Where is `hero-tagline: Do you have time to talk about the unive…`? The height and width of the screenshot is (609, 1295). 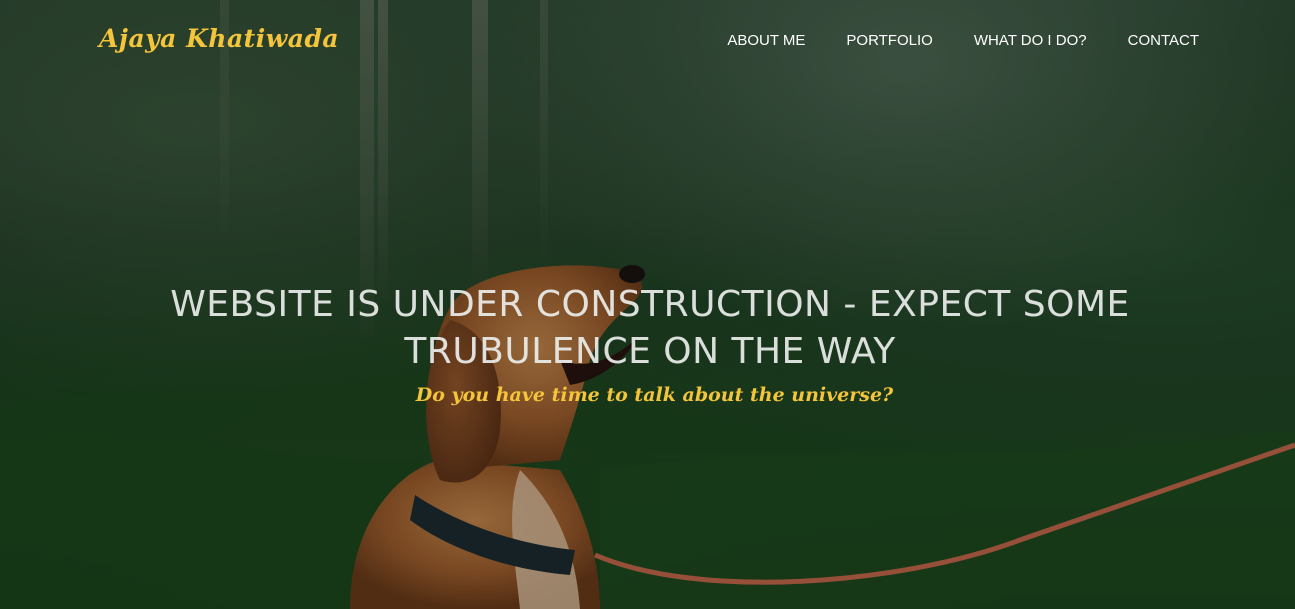
hero-tagline: Do you have time to talk about the unive… is located at coordinates (654, 395).